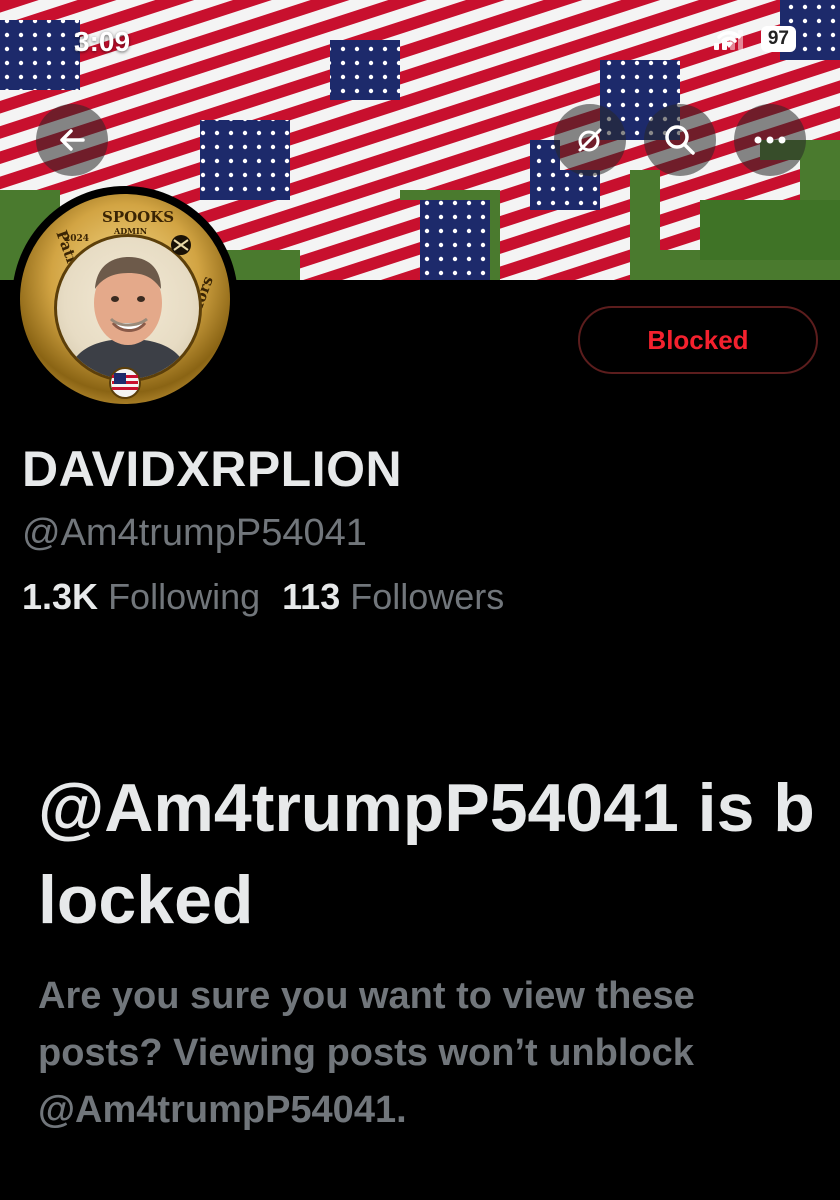  What do you see at coordinates (60, 596) in the screenshot?
I see `following-count: 1.3K` at bounding box center [60, 596].